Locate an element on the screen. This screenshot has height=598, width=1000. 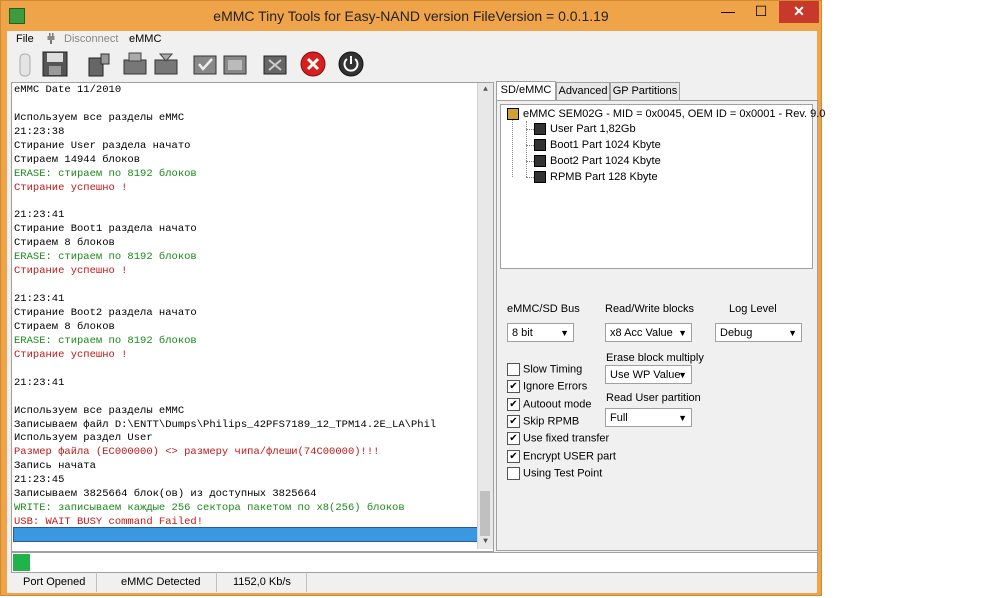
read-user-partition-label: Read User partition is located at coordinates (653, 398).